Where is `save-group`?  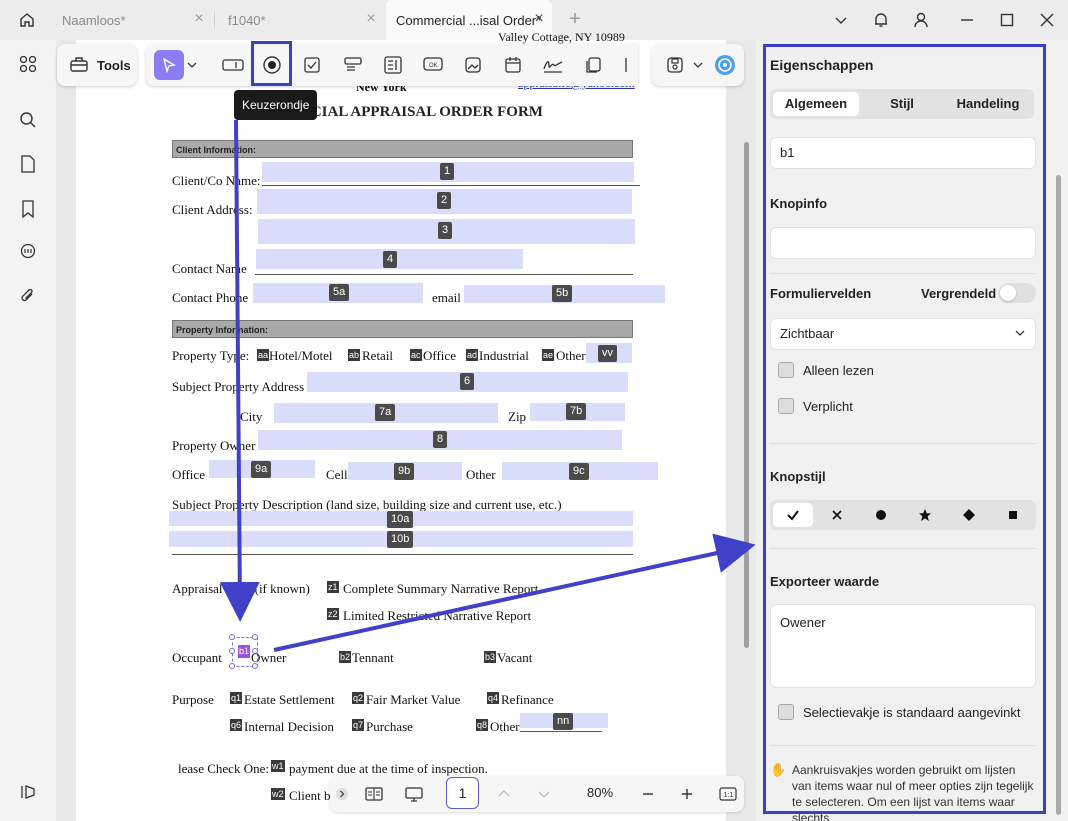 save-group is located at coordinates (698, 65).